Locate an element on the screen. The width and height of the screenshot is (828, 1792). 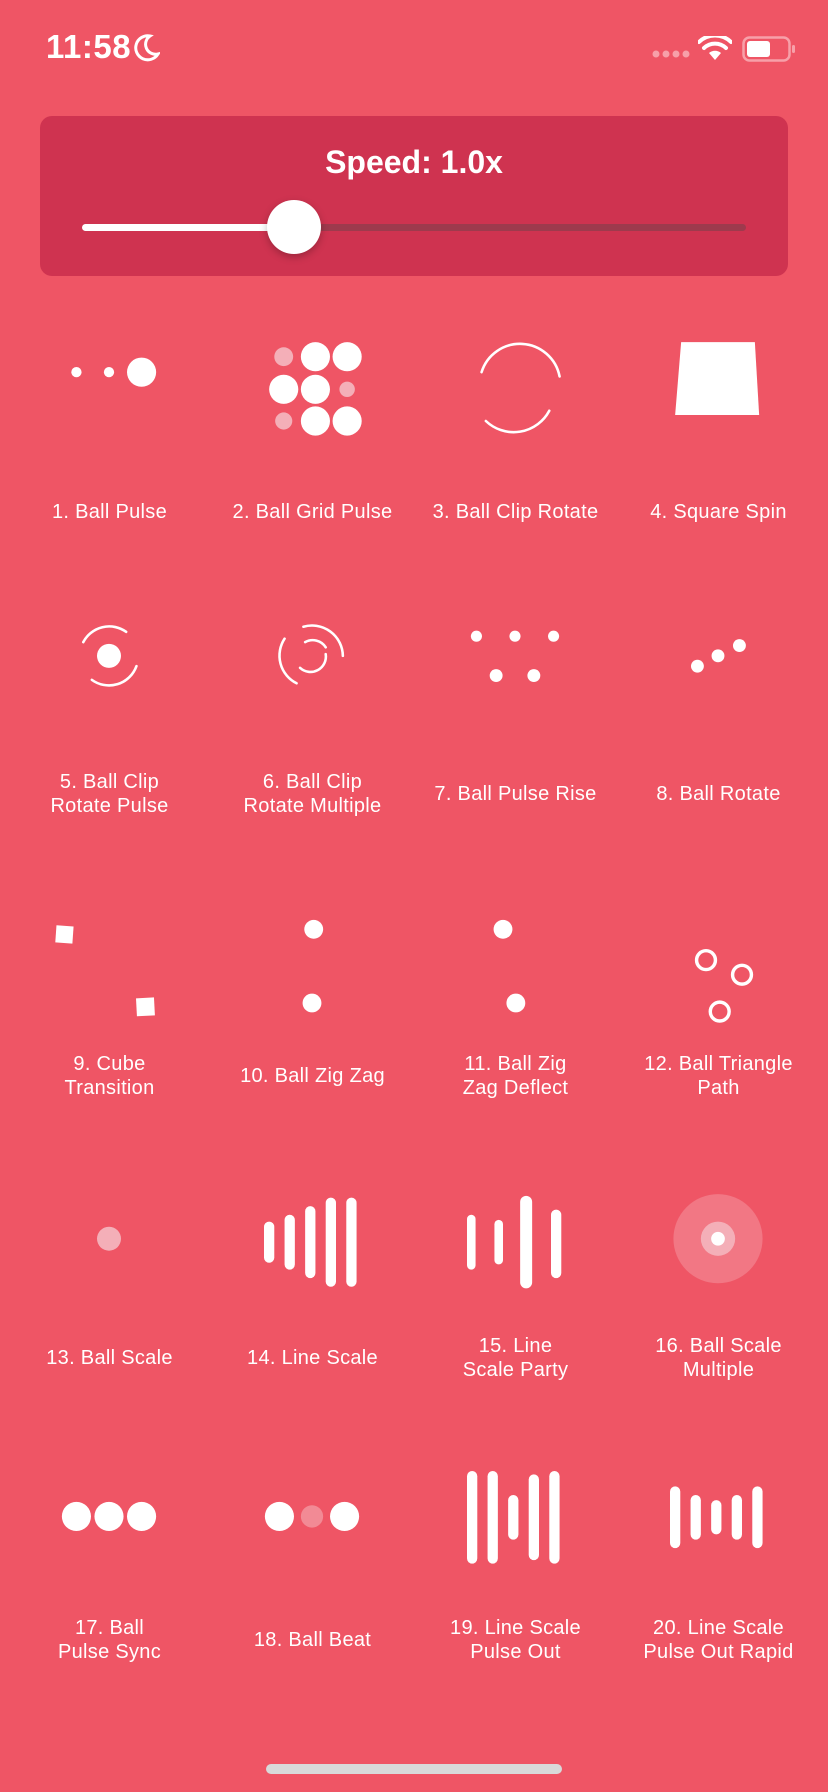
indicator-line-scale-party: 15. Line Scale Party is located at coordinates (515, 1287).